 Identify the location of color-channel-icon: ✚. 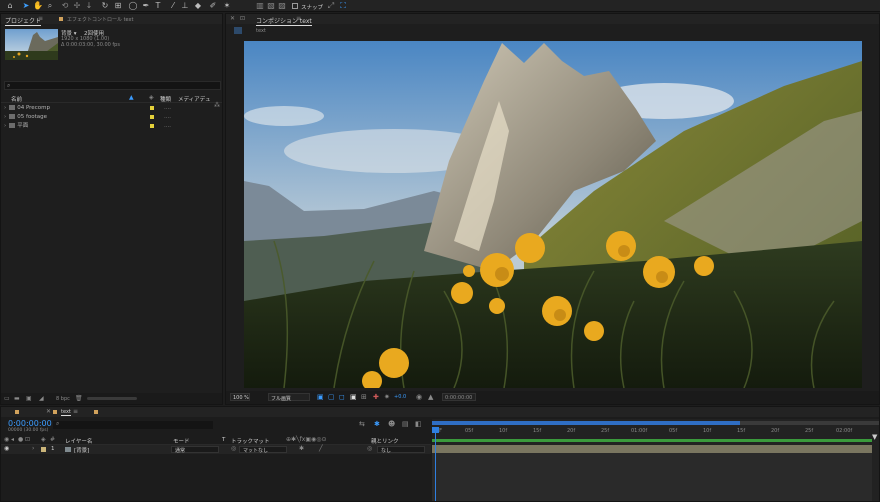
(376, 397).